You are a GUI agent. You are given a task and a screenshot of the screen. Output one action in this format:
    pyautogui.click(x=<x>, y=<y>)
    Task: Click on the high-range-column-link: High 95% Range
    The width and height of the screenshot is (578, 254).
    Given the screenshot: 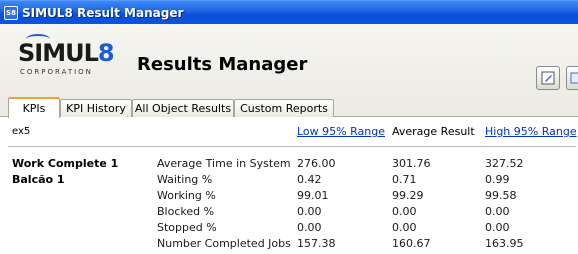 What is the action you would take?
    pyautogui.click(x=531, y=131)
    